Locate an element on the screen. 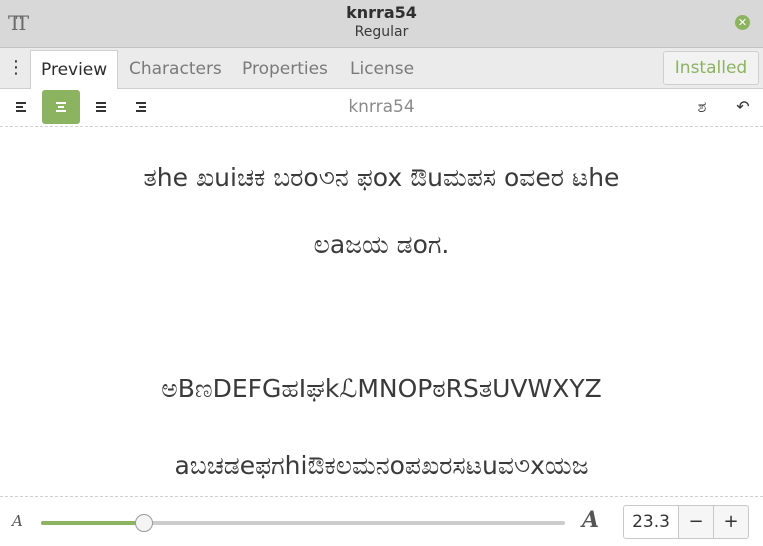 The width and height of the screenshot is (763, 546). preview-toolbar: knrra54 ಶ ↶ is located at coordinates (381, 108).